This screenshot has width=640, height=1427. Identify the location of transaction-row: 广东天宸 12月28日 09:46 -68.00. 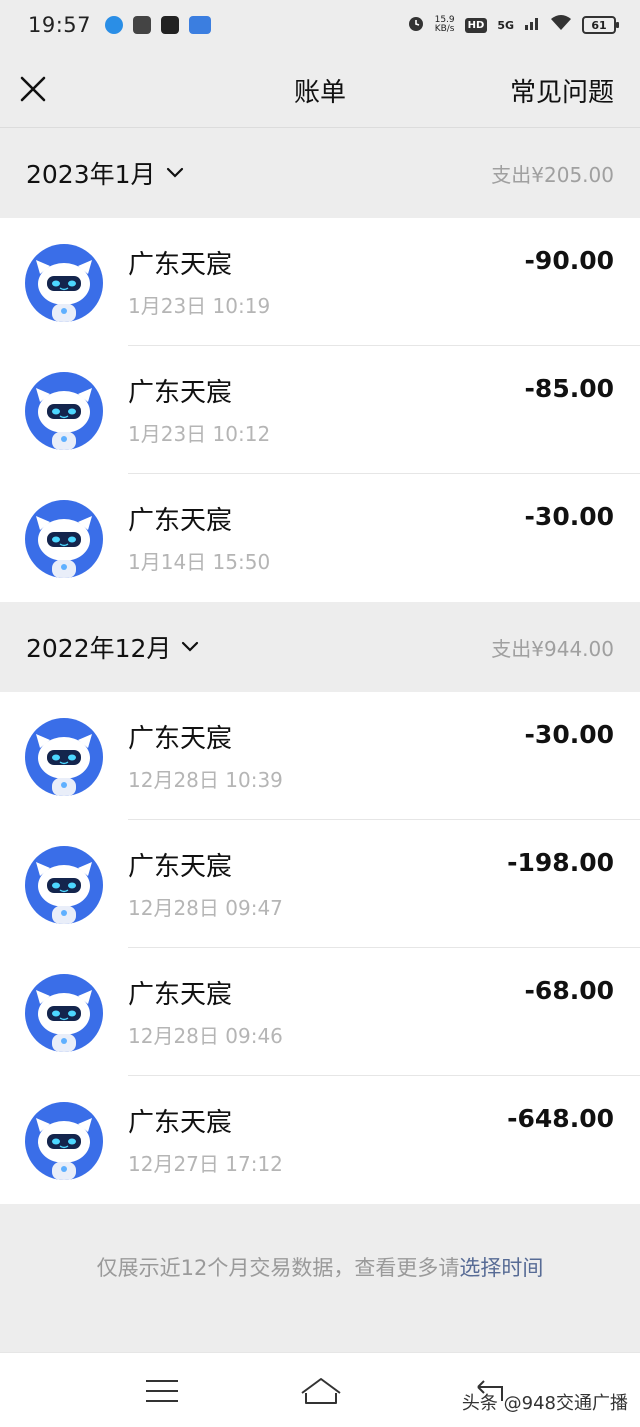
(320, 1012).